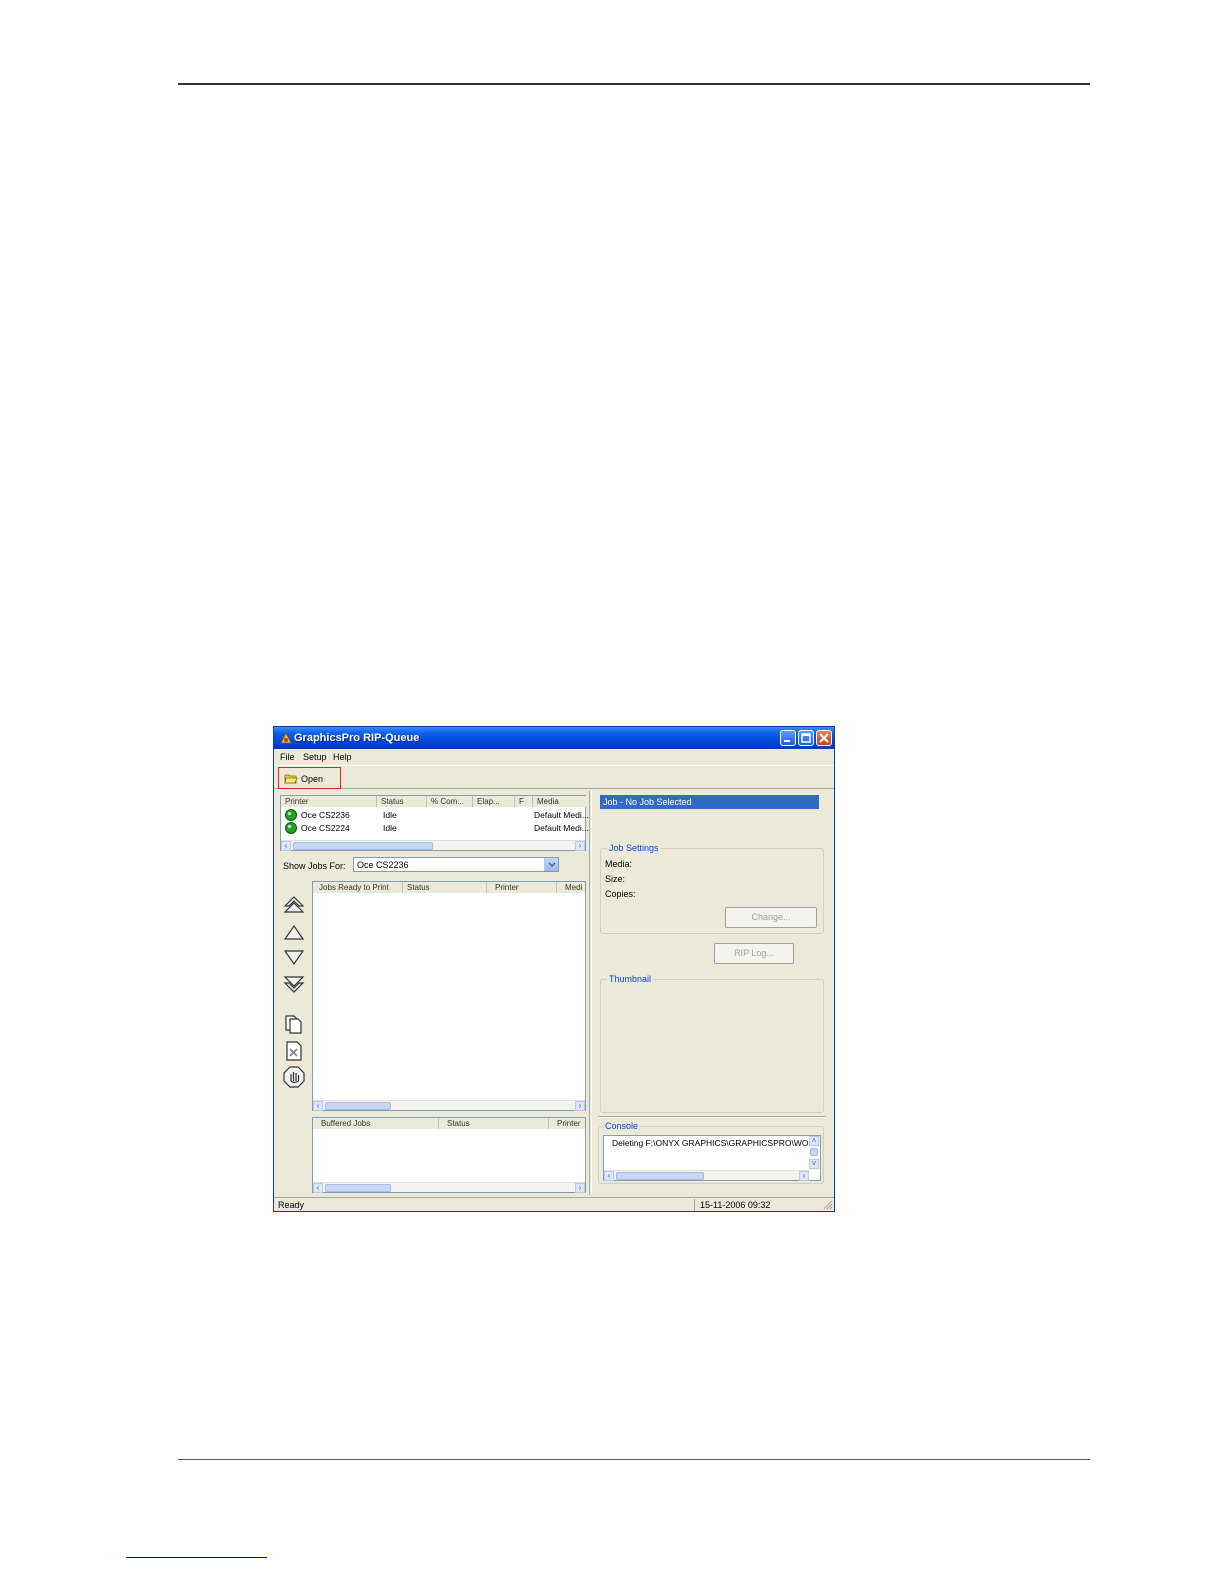 The height and width of the screenshot is (1584, 1224). Describe the element at coordinates (571, 887) in the screenshot. I see `col-job-media: Medi` at that location.